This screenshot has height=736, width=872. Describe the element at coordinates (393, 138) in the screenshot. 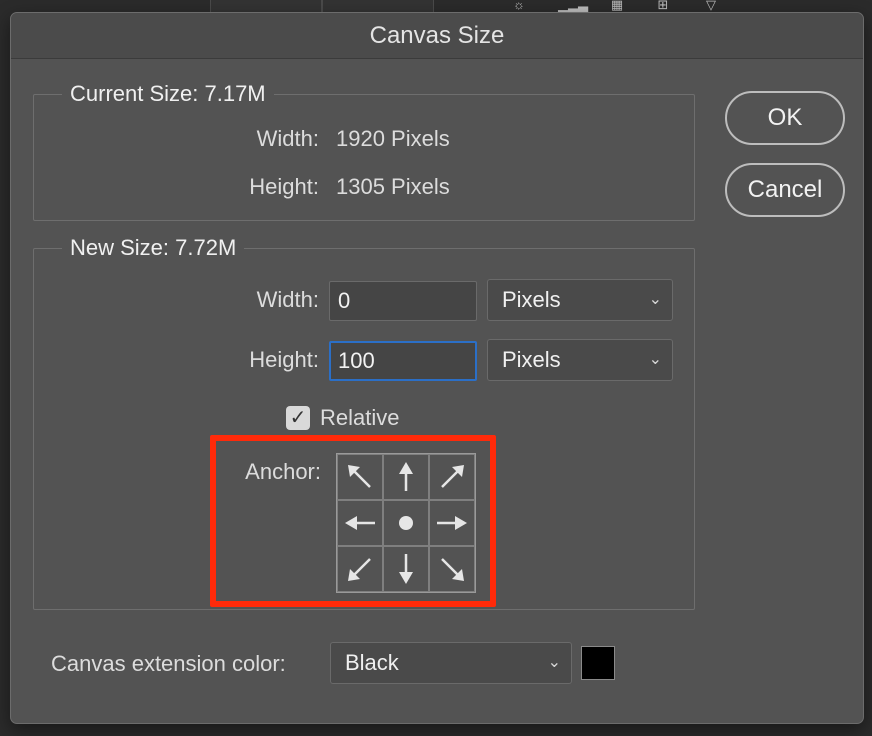

I see `current-width-value: 1920 Pixels` at that location.